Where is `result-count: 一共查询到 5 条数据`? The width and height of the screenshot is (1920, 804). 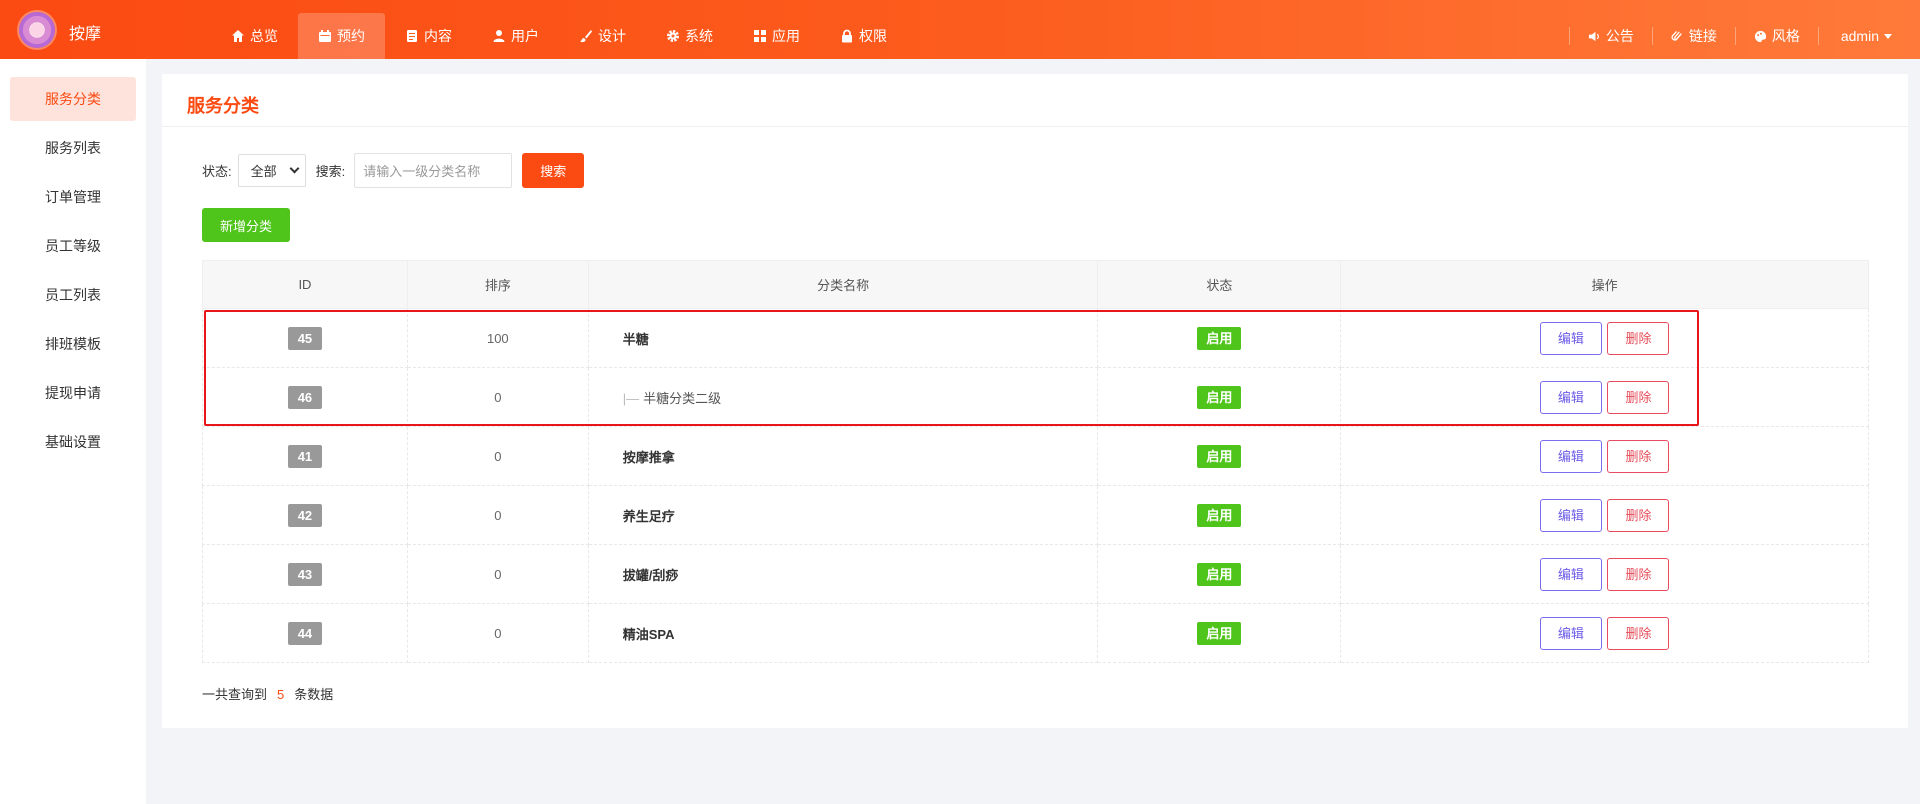
result-count: 一共查询到 5 条数据 is located at coordinates (268, 694).